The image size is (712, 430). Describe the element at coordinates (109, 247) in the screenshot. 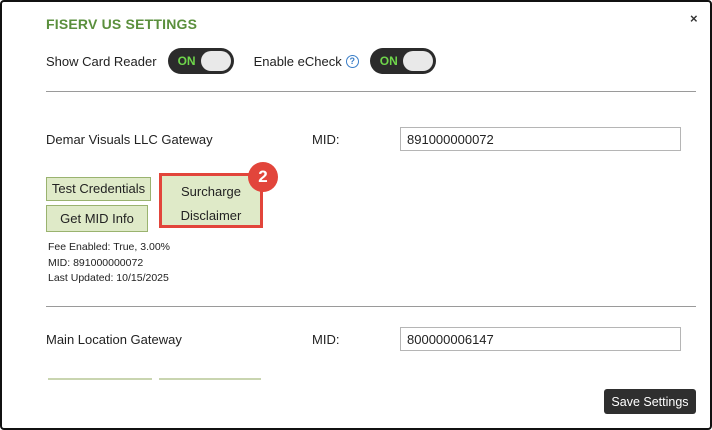

I see `fee-status: Fee Enabled: True, 3.00%` at that location.